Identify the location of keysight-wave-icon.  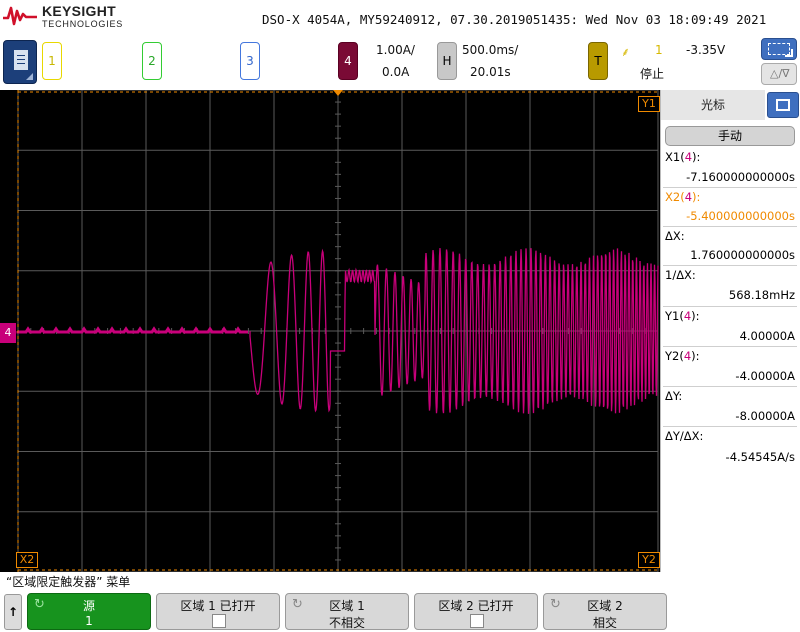
(20, 16).